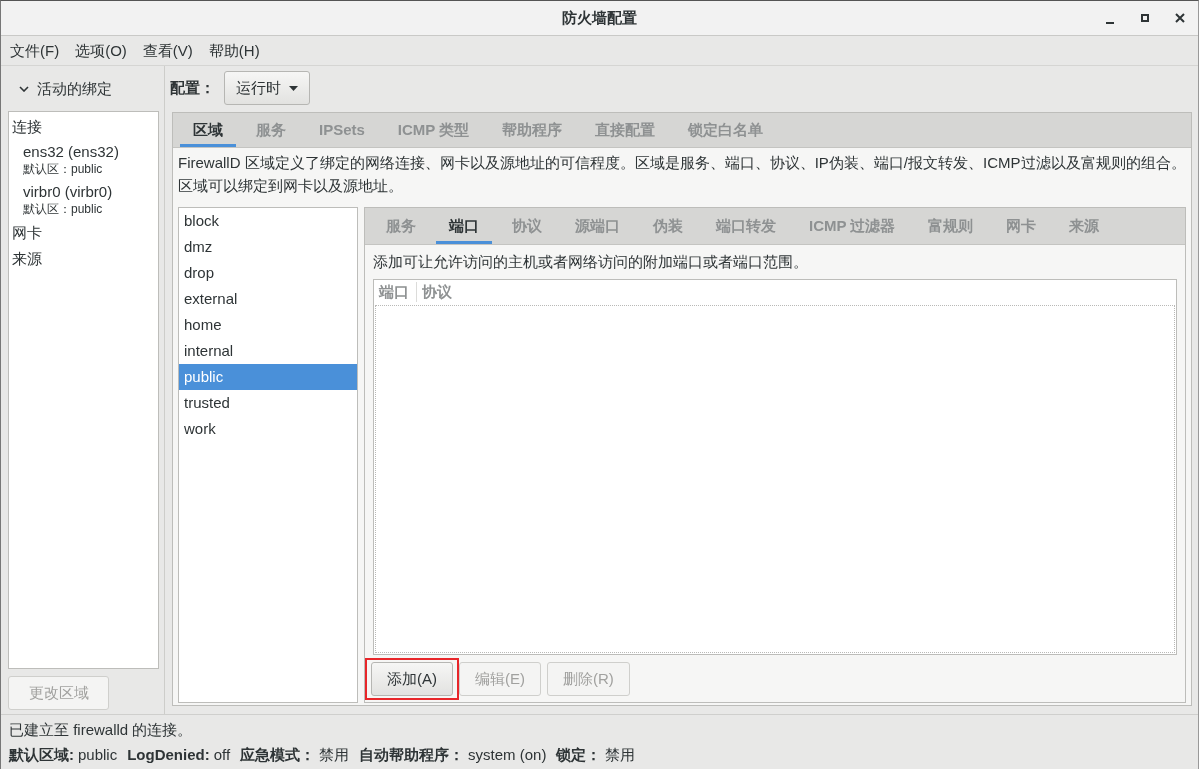 Image resolution: width=1199 pixels, height=769 pixels. What do you see at coordinates (41, 755) in the screenshot?
I see `status-label: 默认区域:` at bounding box center [41, 755].